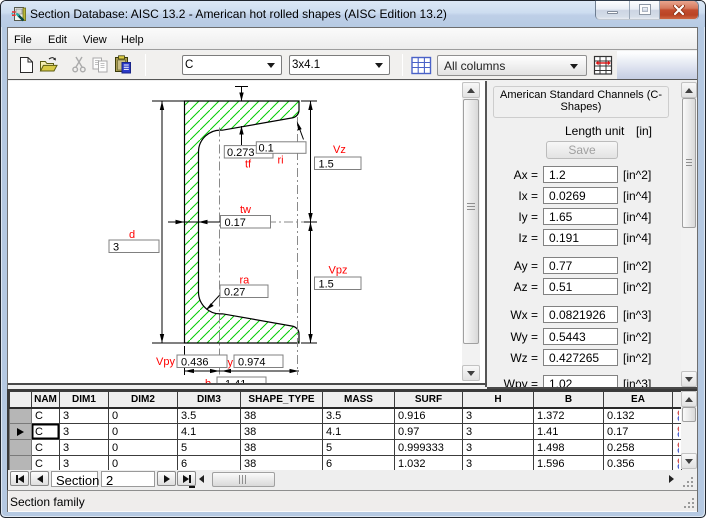  What do you see at coordinates (245, 210) in the screenshot?
I see `svg-text: tw` at bounding box center [245, 210].